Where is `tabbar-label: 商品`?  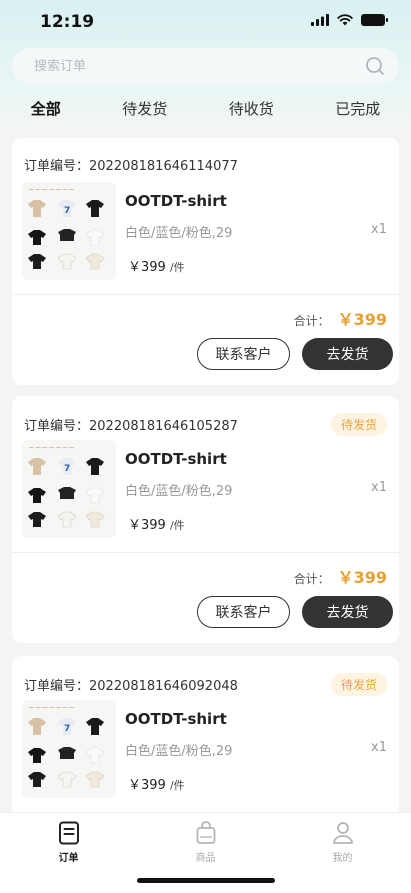 tabbar-label: 商品 is located at coordinates (205, 858).